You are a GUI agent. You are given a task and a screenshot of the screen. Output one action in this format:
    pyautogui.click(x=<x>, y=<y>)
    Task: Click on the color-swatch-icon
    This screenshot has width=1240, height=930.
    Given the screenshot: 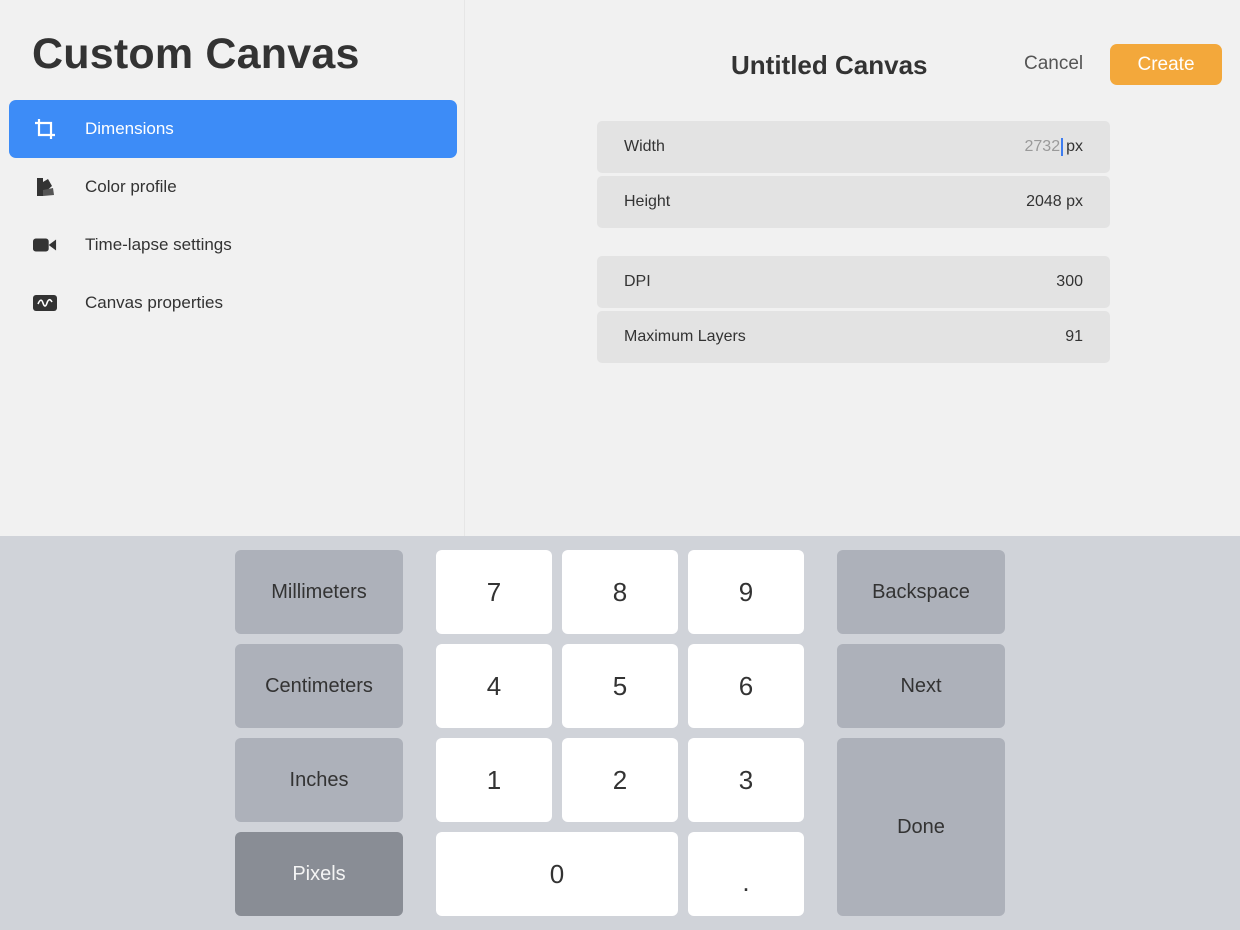 What is the action you would take?
    pyautogui.click(x=45, y=187)
    